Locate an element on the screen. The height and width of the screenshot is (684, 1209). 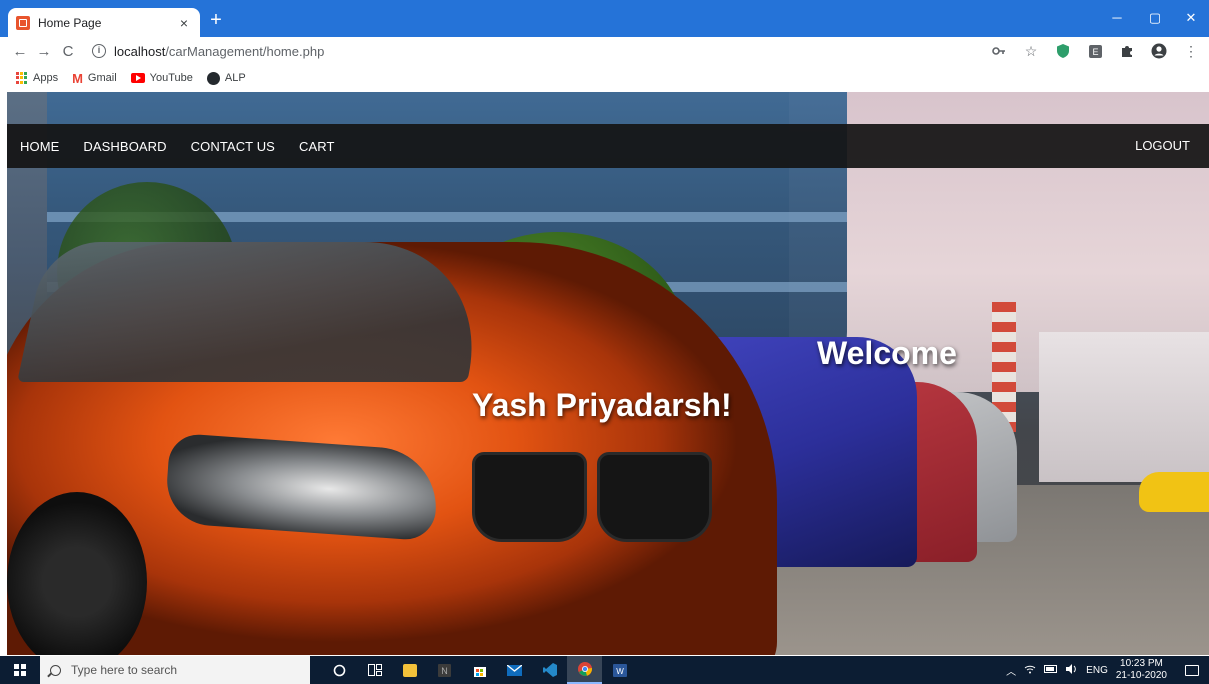
github-icon is located at coordinates (213, 78).